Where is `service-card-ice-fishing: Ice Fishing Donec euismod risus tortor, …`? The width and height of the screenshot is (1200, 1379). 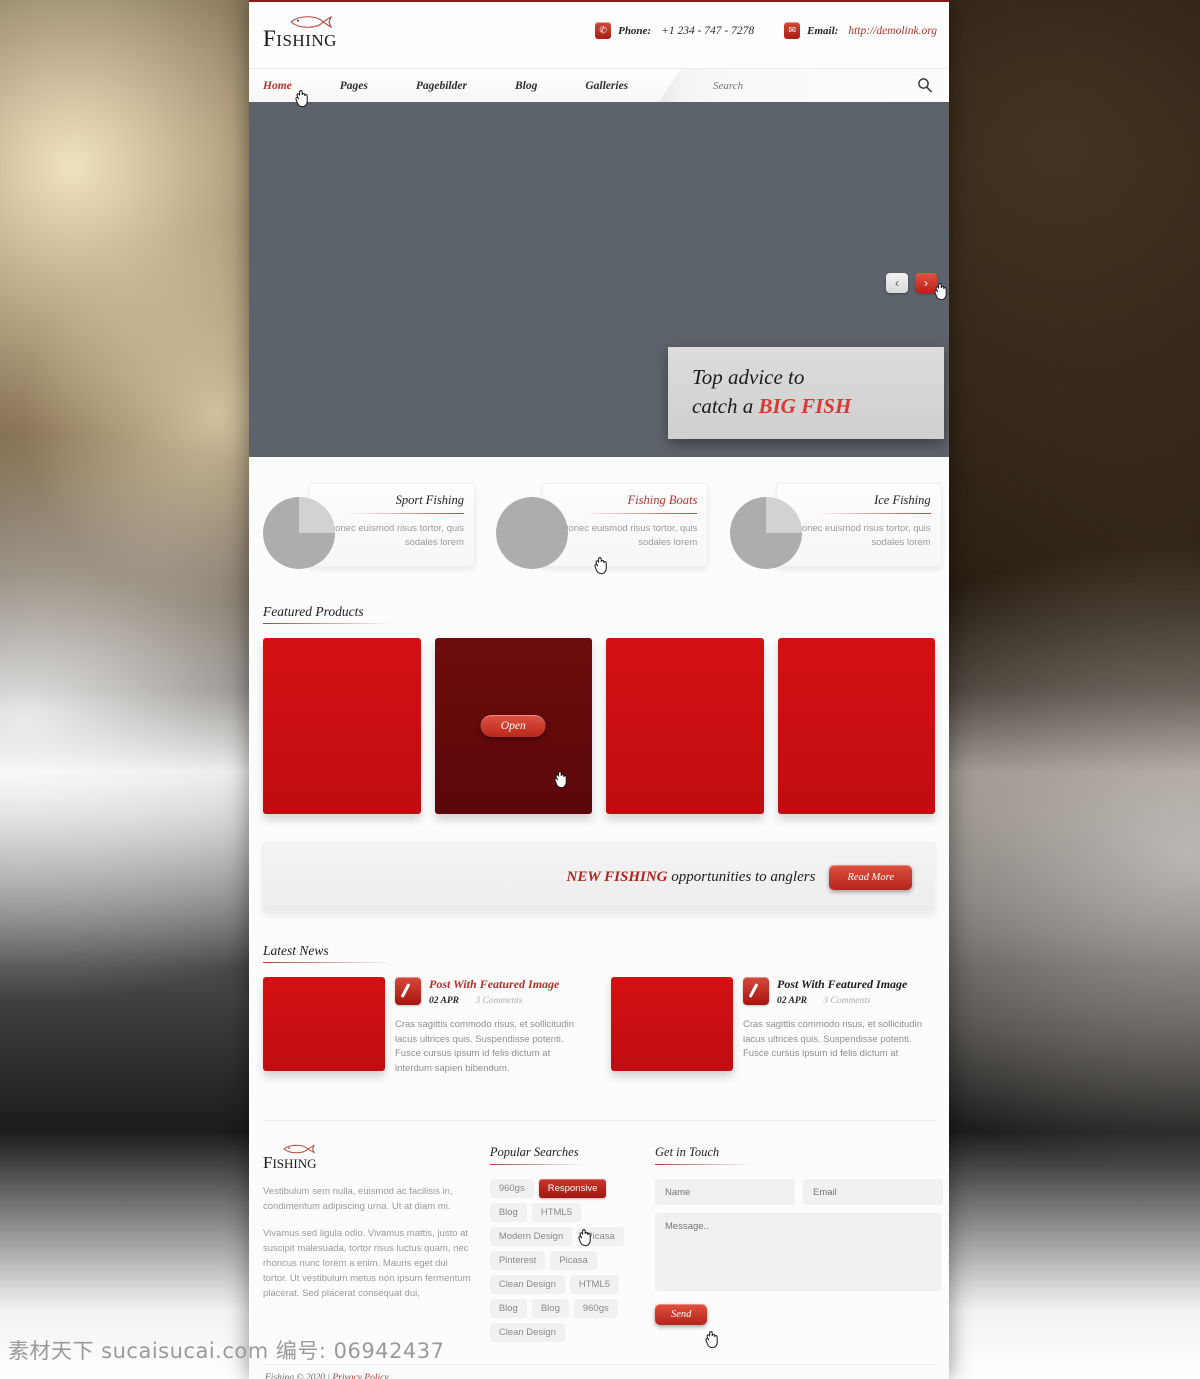 service-card-ice-fishing: Ice Fishing Donec euismod risus tortor, … is located at coordinates (835, 528).